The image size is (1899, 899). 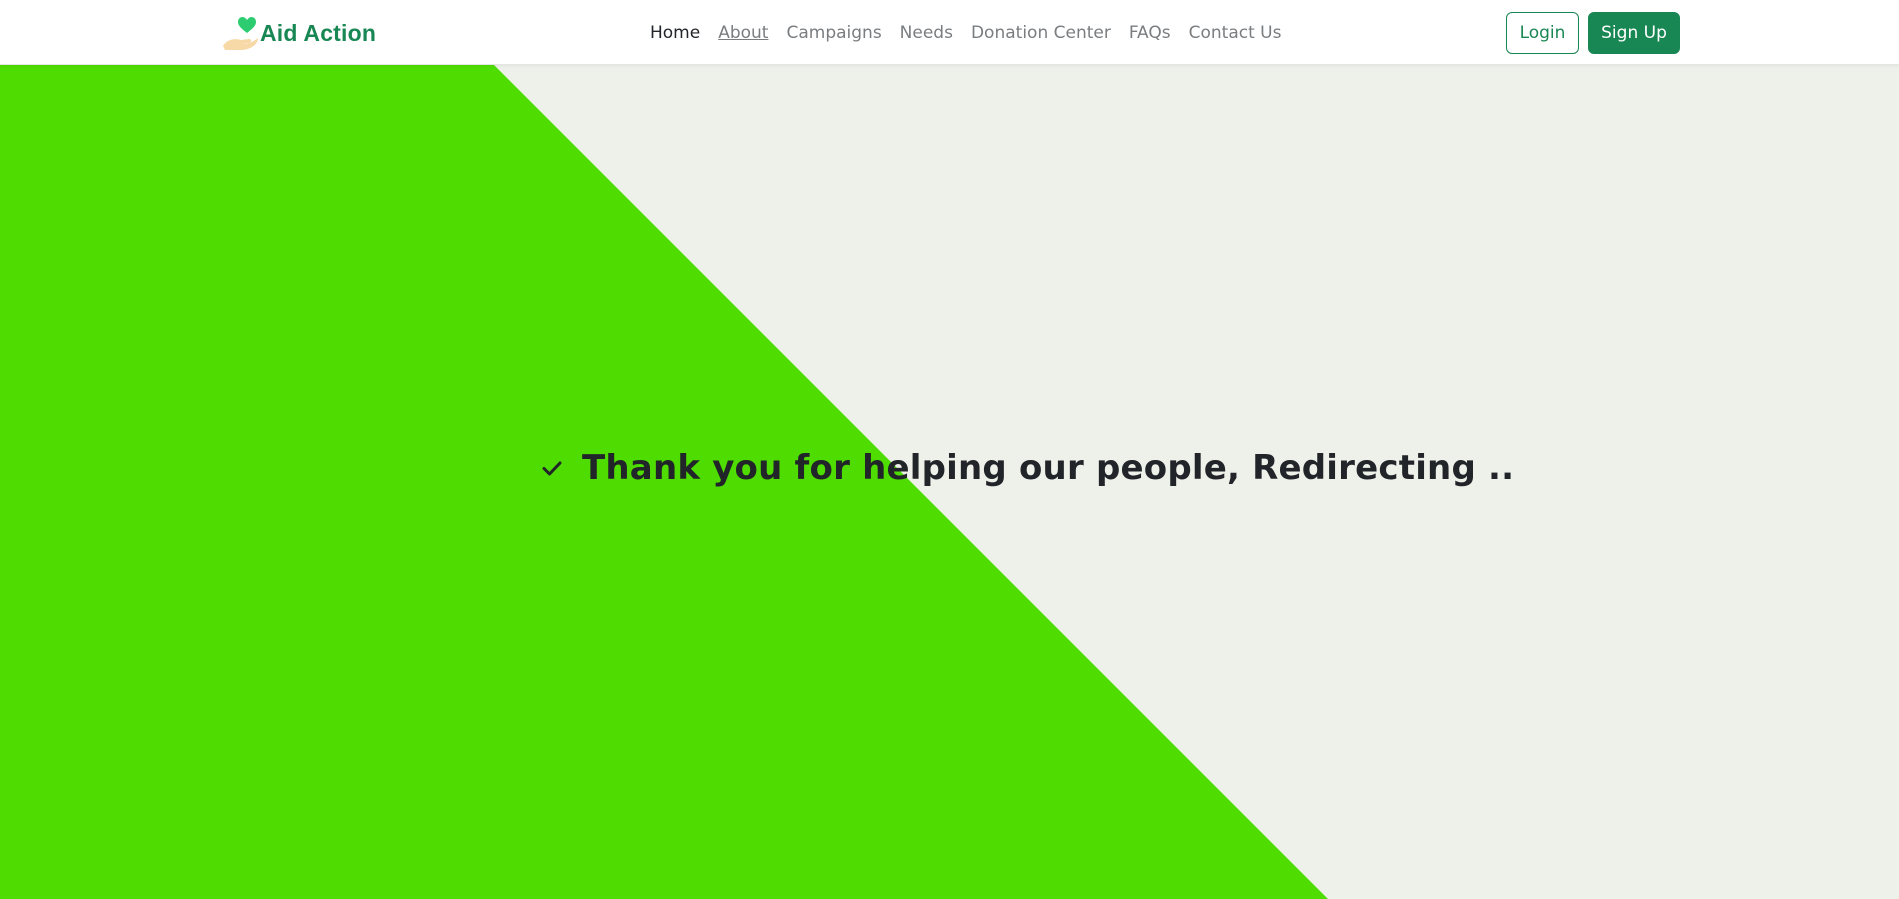 I want to click on nav-needs: Needs, so click(x=926, y=33).